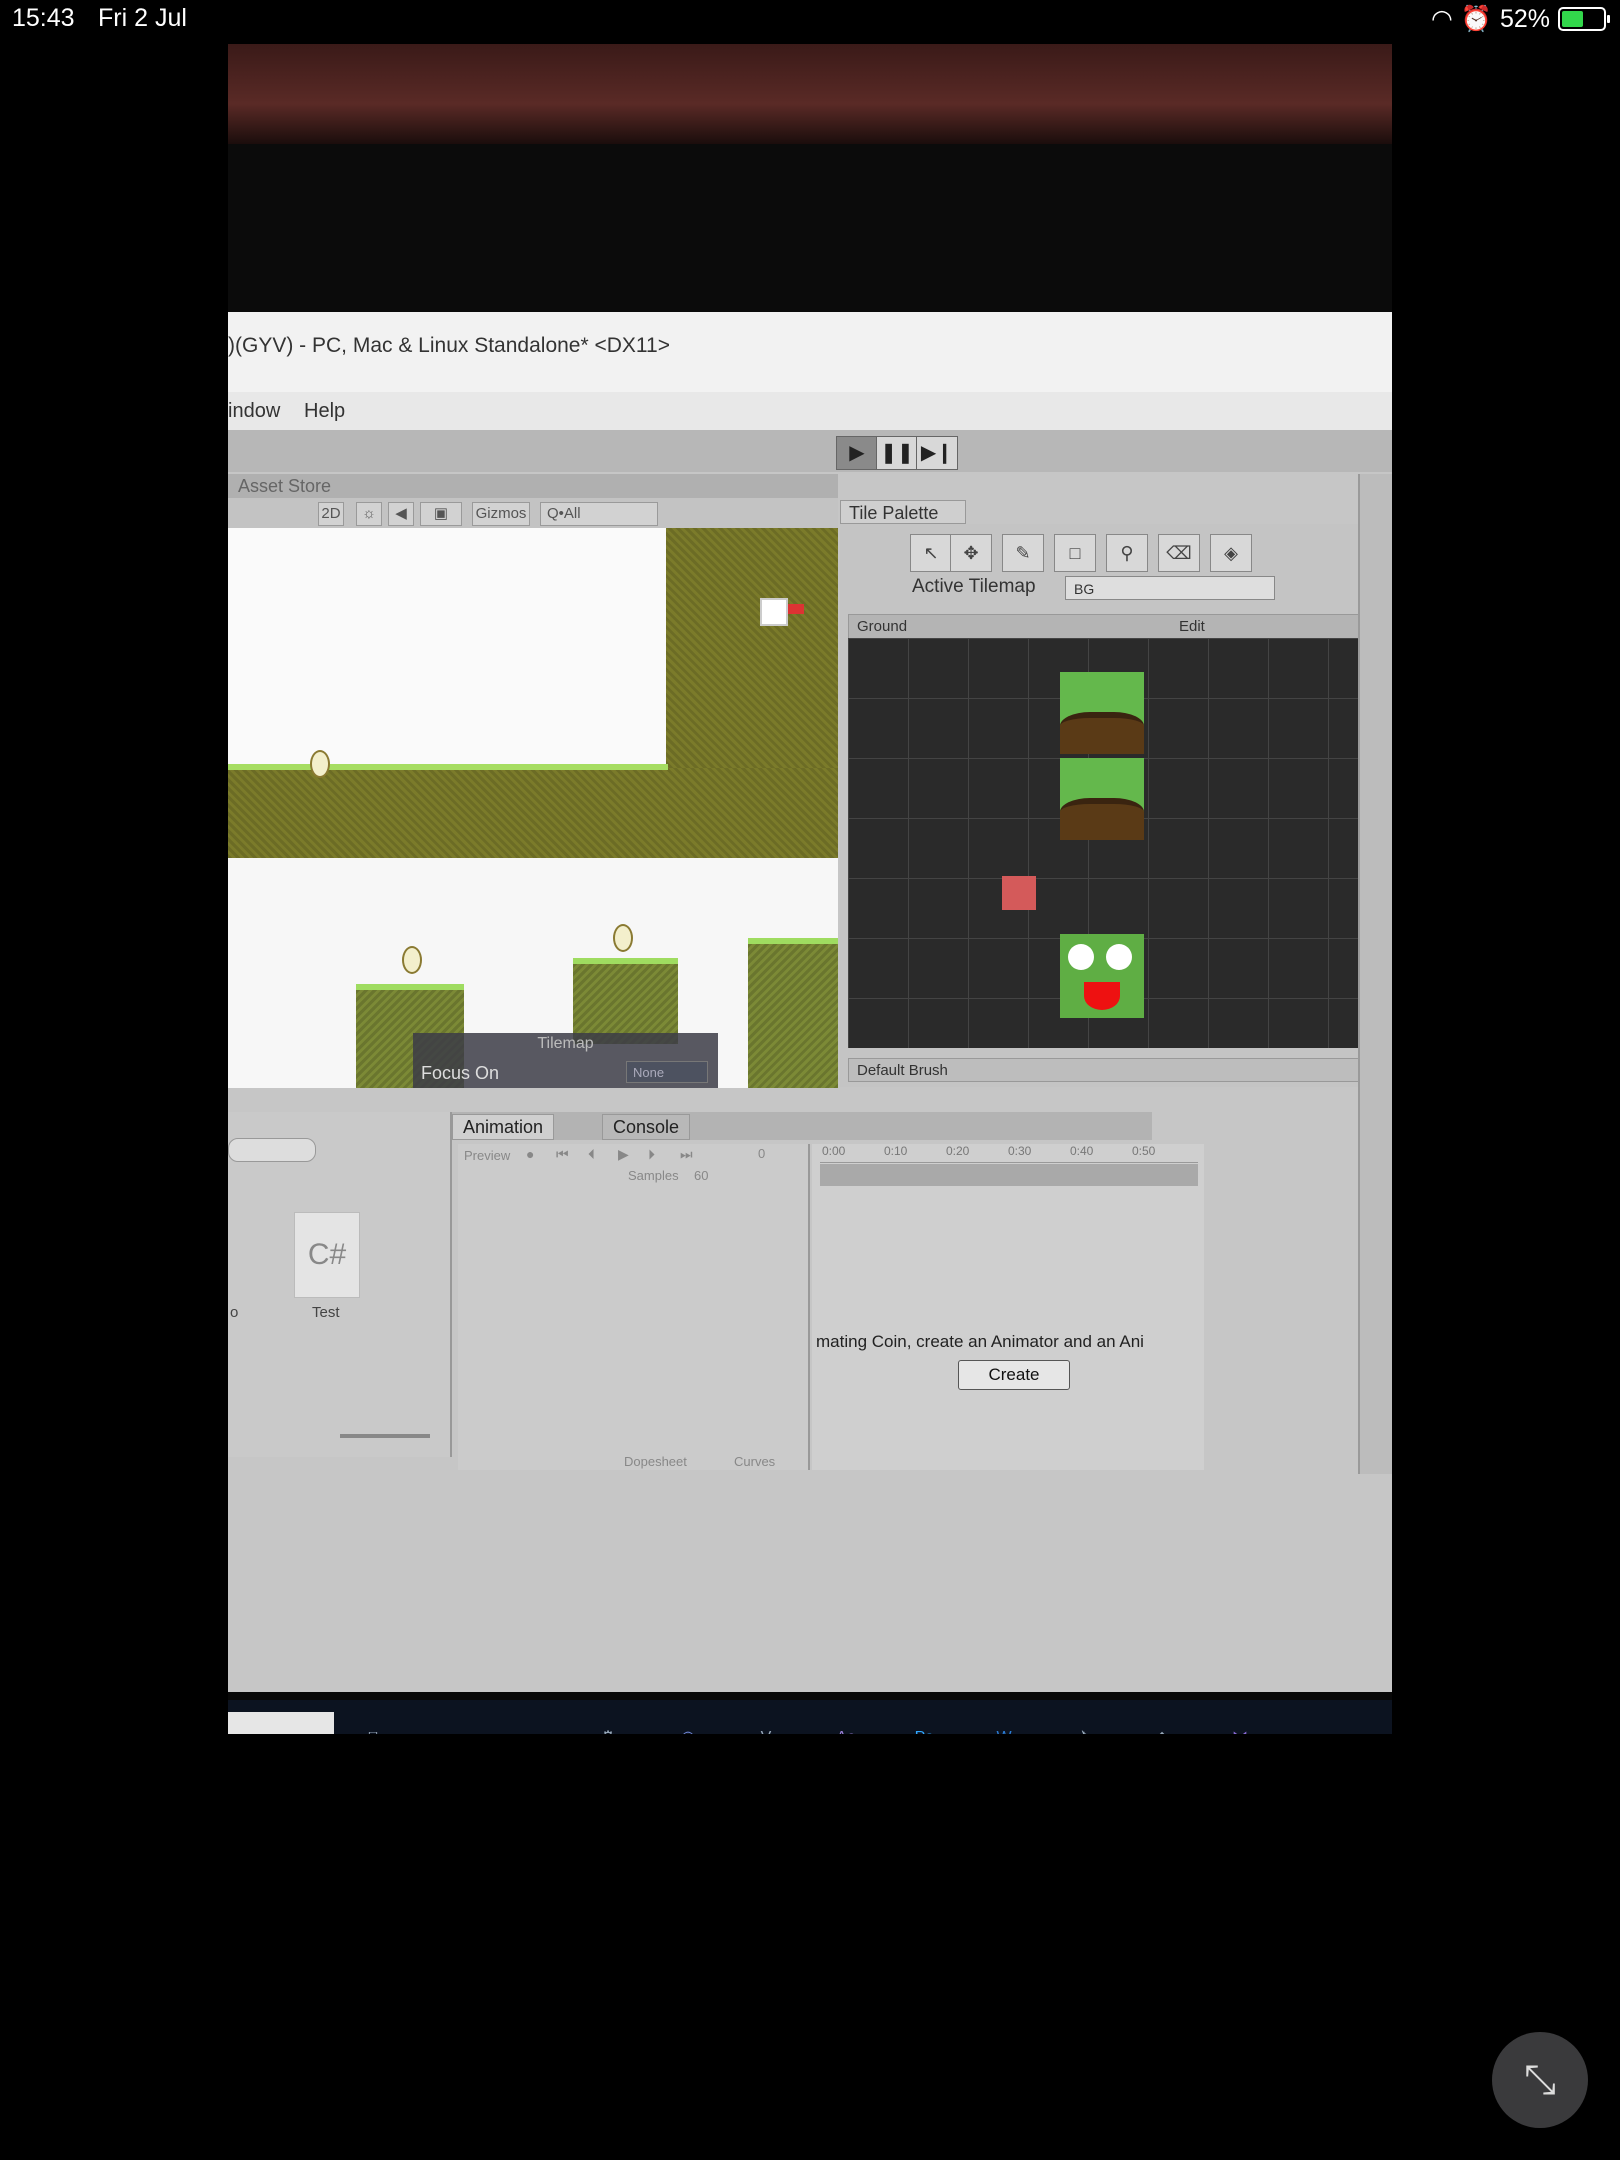 The height and width of the screenshot is (2160, 1620). What do you see at coordinates (1009, 1175) in the screenshot?
I see `timeline-track` at bounding box center [1009, 1175].